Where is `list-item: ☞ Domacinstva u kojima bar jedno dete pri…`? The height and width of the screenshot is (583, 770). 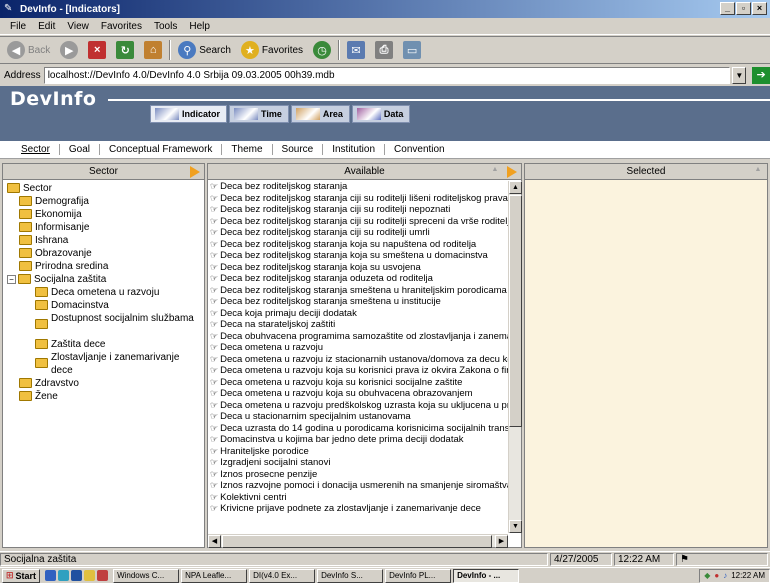 list-item: ☞ Domacinstva u kojima bar jedno dete pri… is located at coordinates (358, 440).